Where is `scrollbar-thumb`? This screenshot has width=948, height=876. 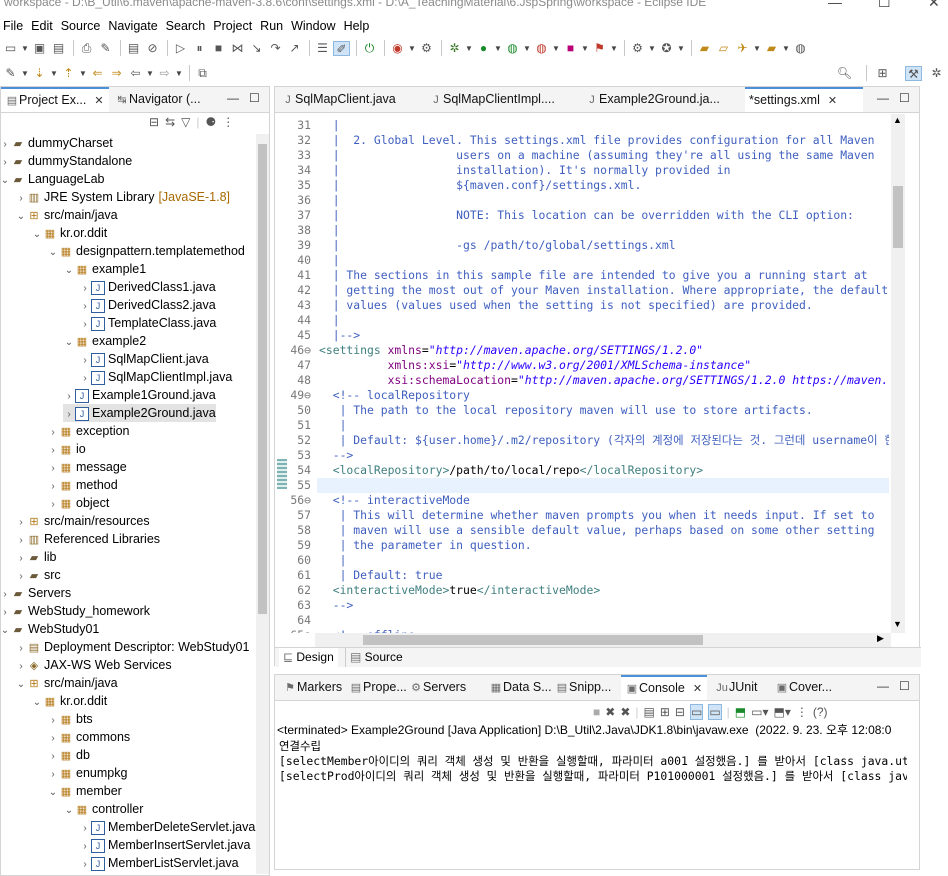 scrollbar-thumb is located at coordinates (898, 217).